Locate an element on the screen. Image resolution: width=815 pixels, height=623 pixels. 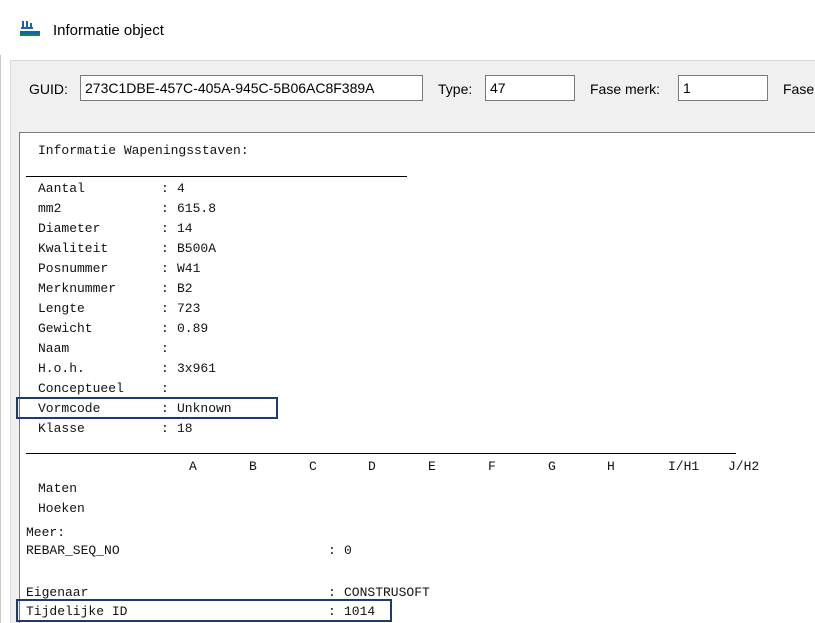
prop-key: Gewicht is located at coordinates (65, 328).